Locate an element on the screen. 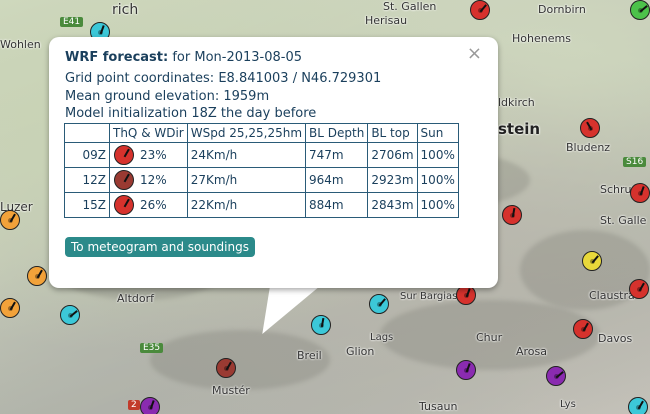 This screenshot has height=414, width=650. table-header: Sun is located at coordinates (437, 133).